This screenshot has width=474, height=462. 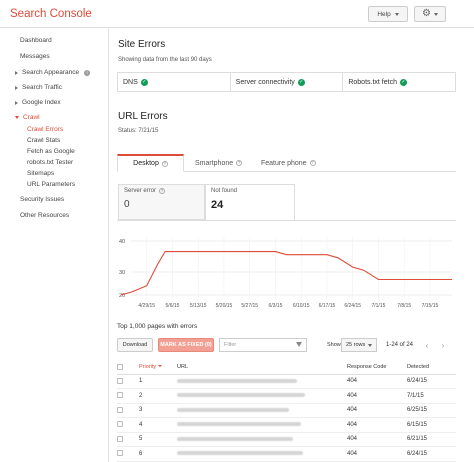 I want to click on url-errors-title: URL Errors, so click(x=143, y=116).